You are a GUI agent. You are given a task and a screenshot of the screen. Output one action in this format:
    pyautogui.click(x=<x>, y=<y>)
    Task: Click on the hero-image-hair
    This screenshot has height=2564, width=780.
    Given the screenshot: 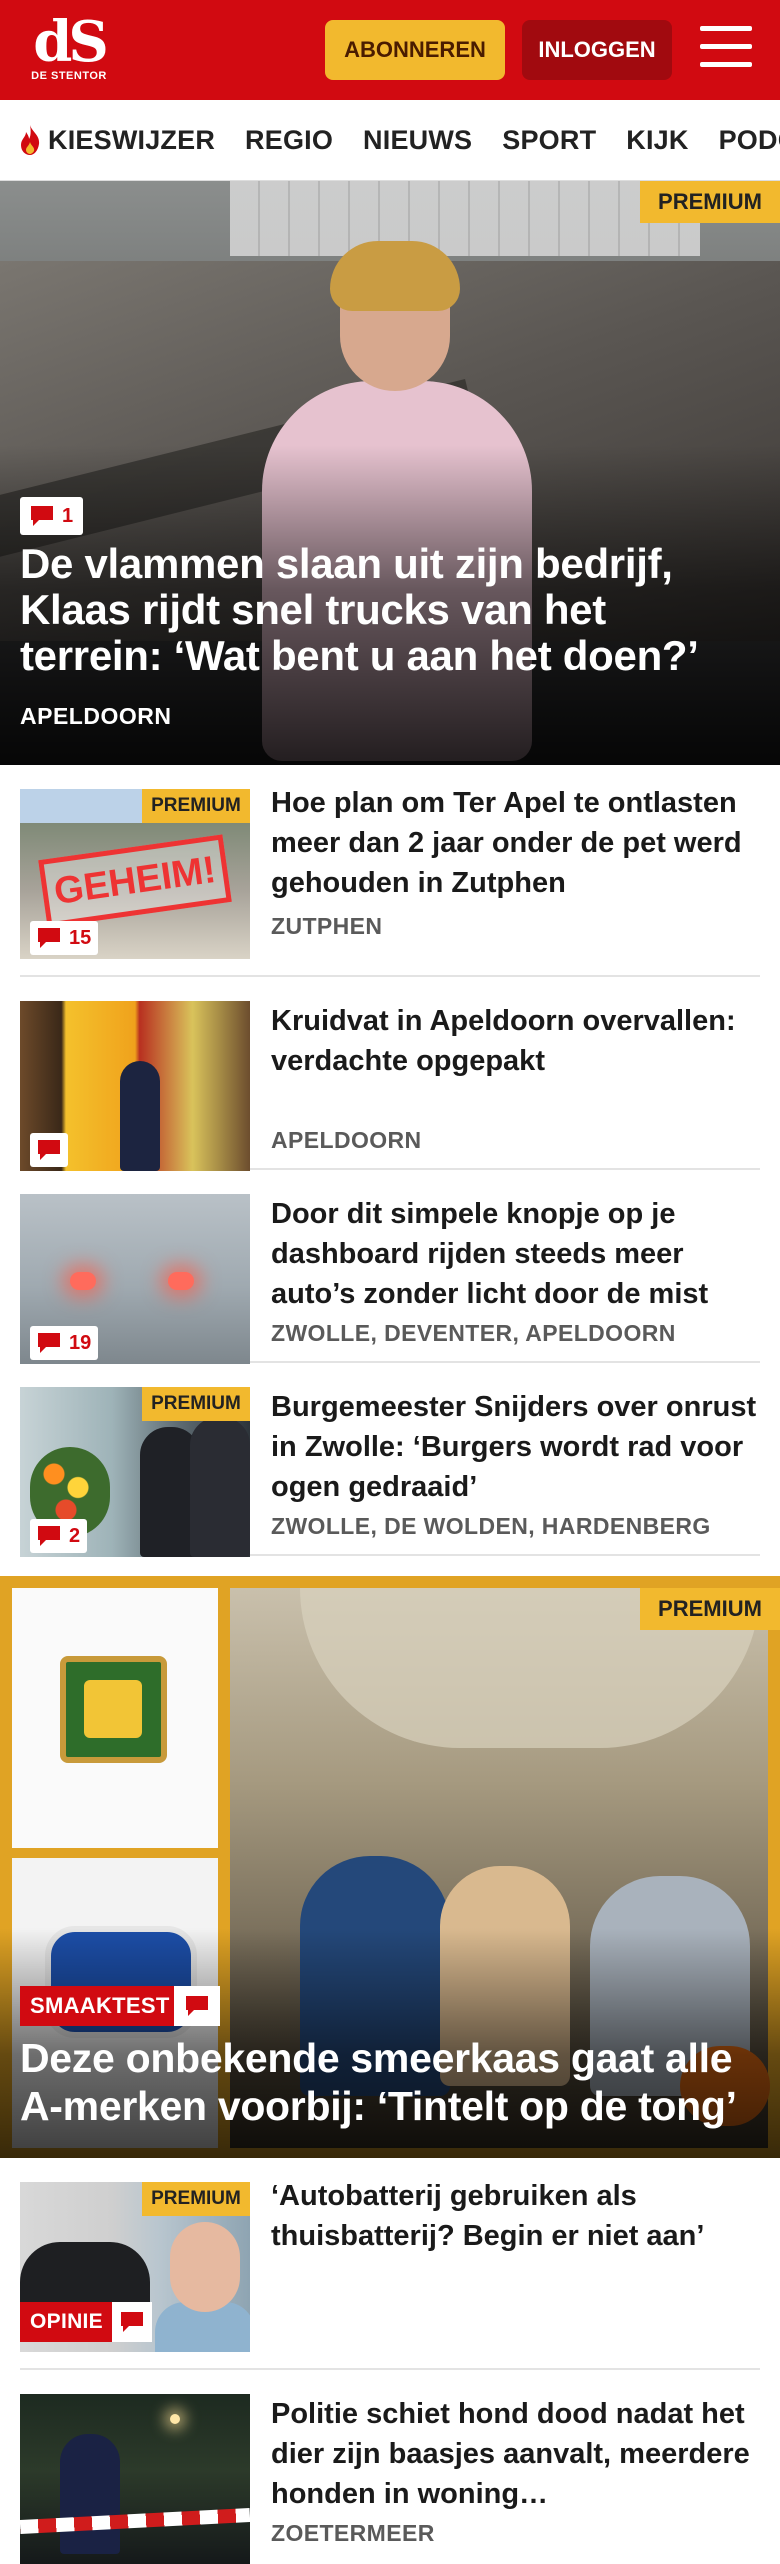 What is the action you would take?
    pyautogui.click(x=395, y=276)
    